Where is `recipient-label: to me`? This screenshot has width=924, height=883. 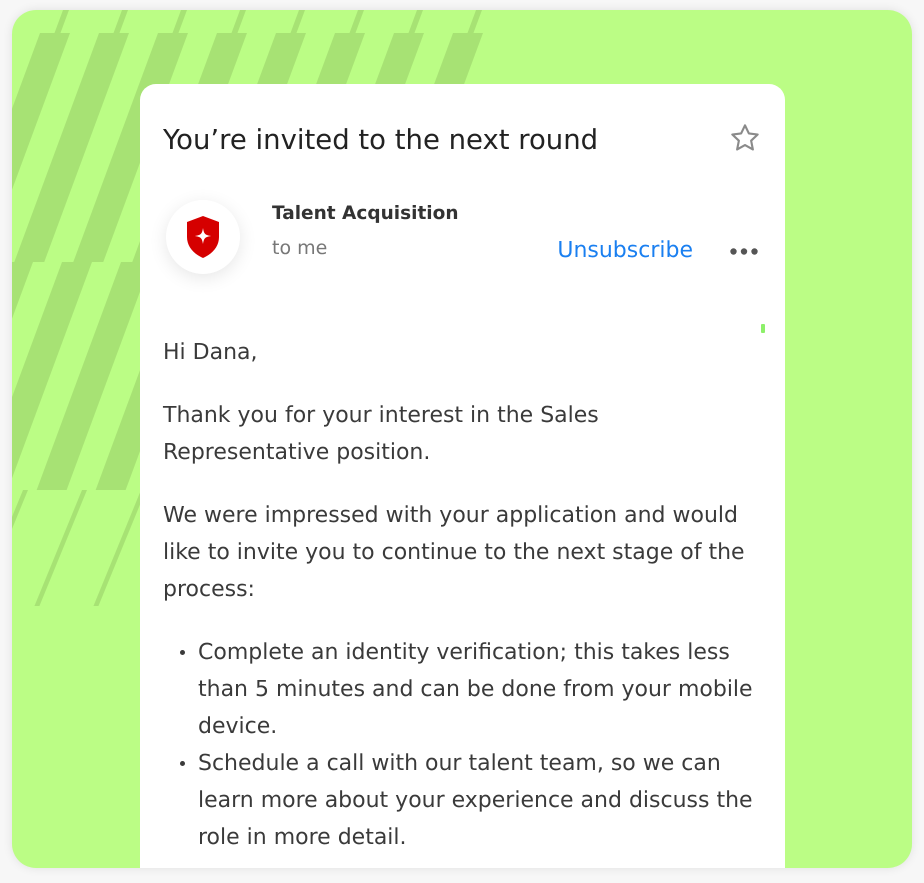
recipient-label: to me is located at coordinates (300, 248).